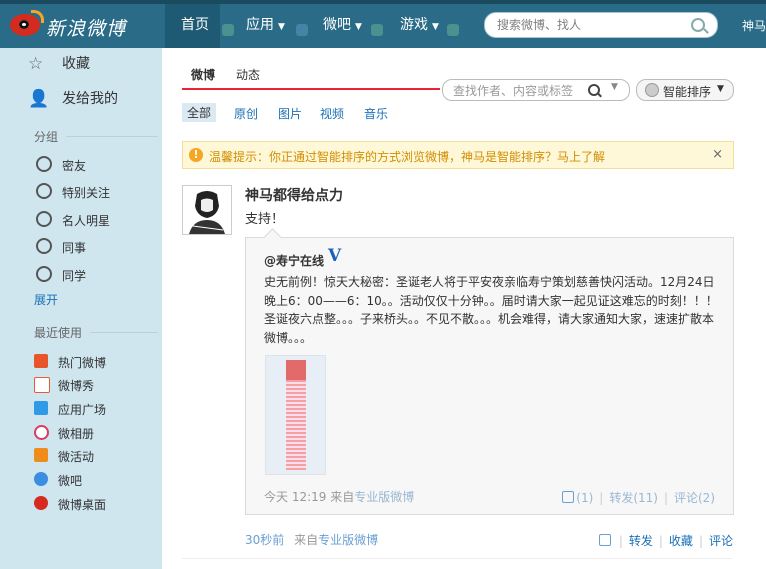 The image size is (766, 569). Describe the element at coordinates (295, 497) in the screenshot. I see `repost-time: 今天 12:19` at that location.